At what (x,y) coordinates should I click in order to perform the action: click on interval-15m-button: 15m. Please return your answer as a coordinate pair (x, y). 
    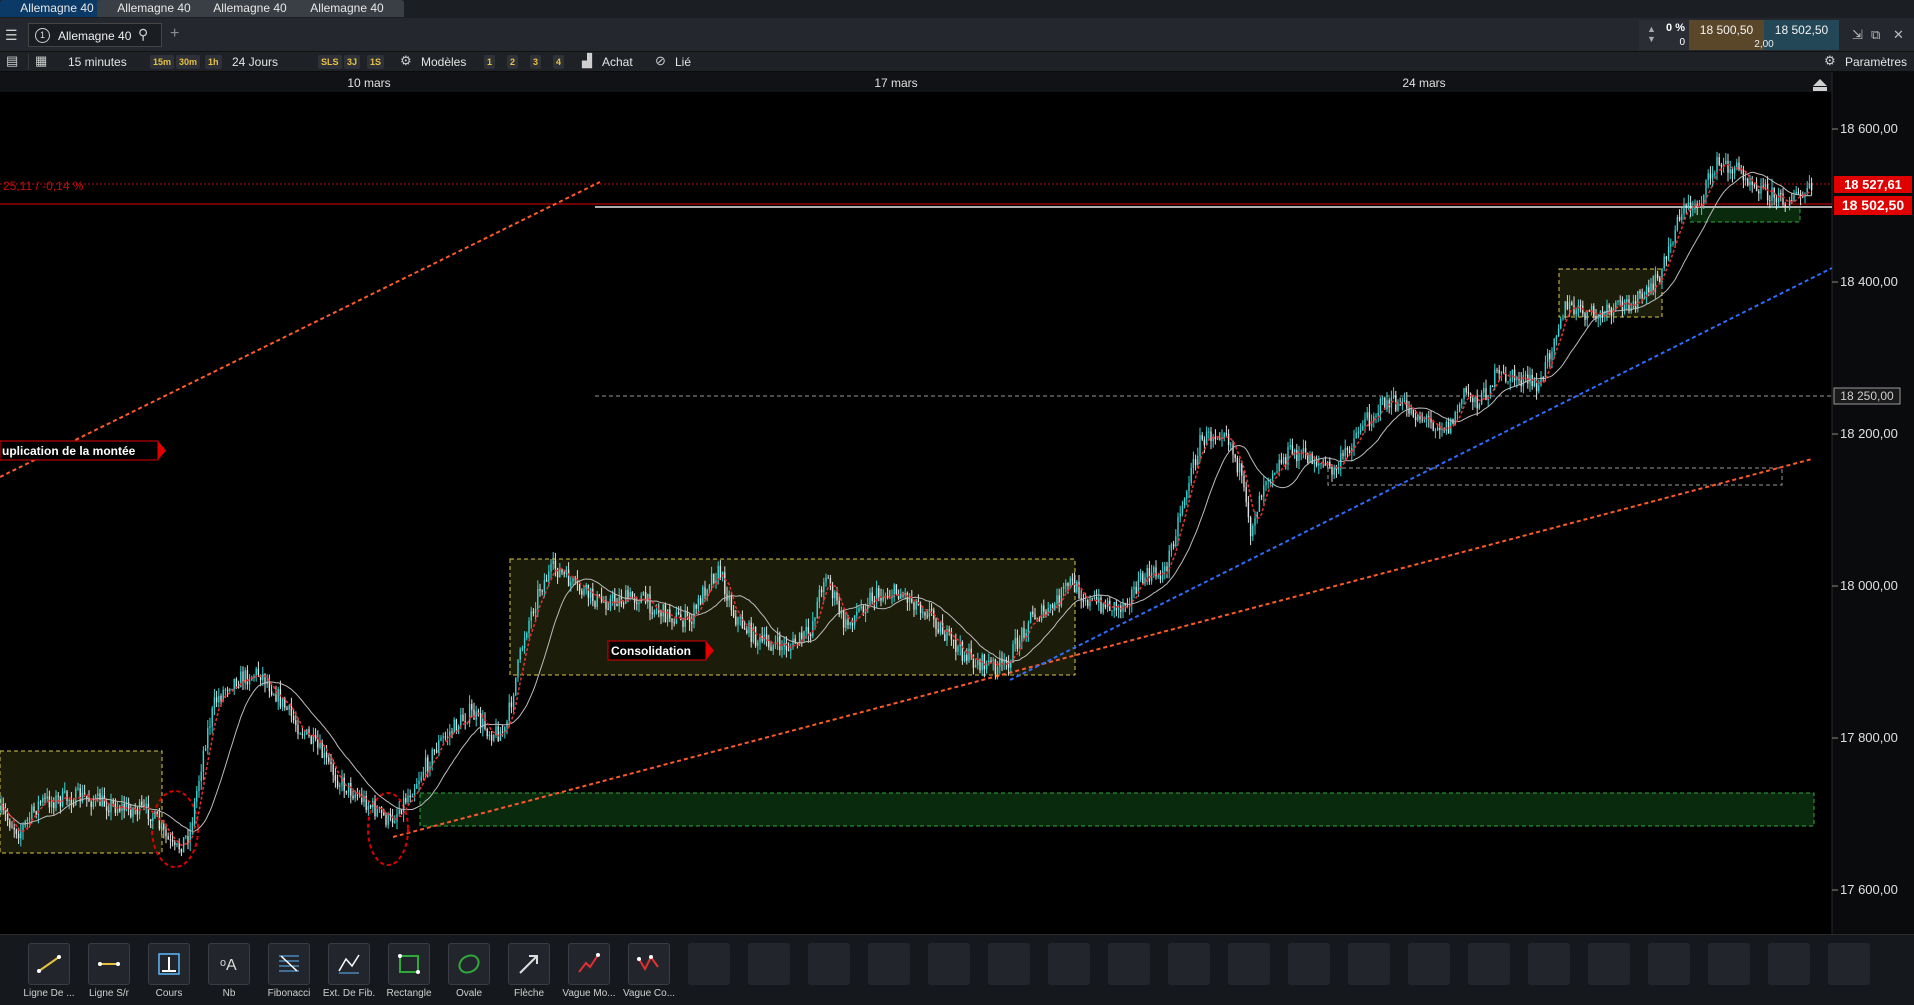
    Looking at the image, I should click on (162, 62).